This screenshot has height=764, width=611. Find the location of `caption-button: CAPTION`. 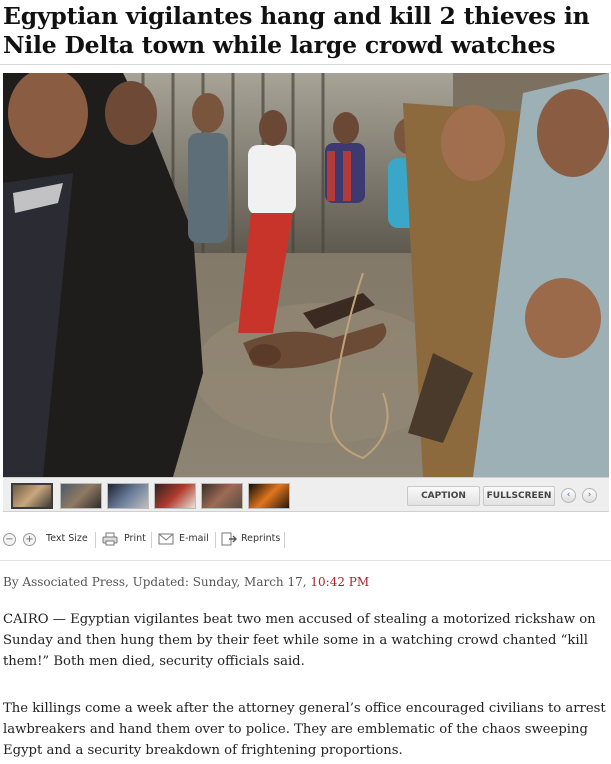

caption-button: CAPTION is located at coordinates (443, 496).